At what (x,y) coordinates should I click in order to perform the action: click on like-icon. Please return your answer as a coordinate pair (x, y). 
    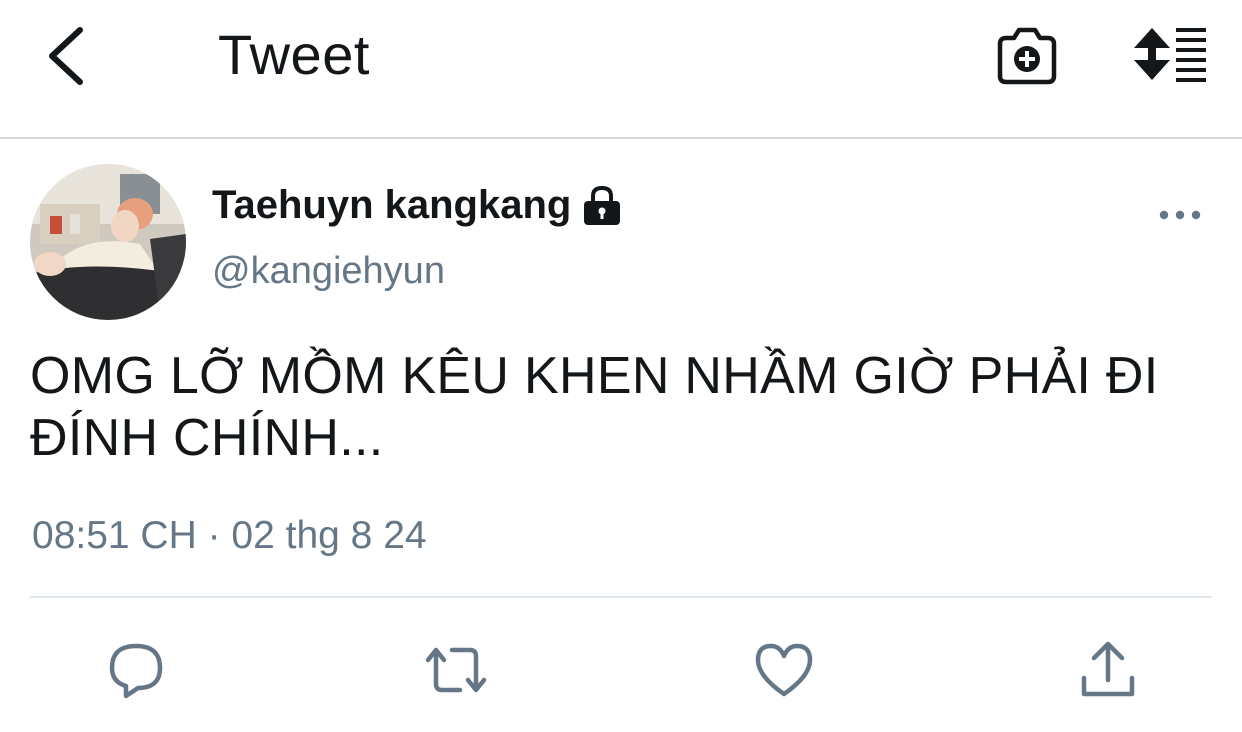
    Looking at the image, I should click on (784, 670).